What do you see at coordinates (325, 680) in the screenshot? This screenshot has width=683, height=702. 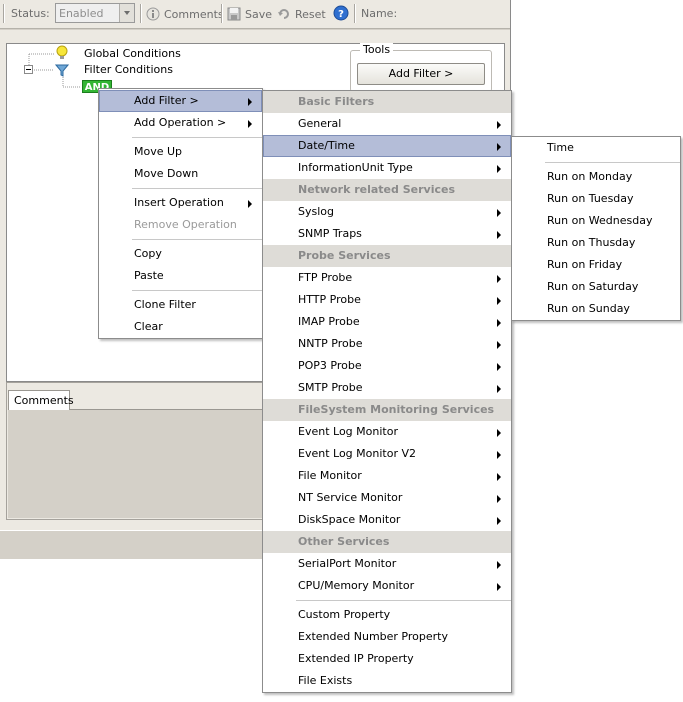 I see `menu-item-label: File Exists` at bounding box center [325, 680].